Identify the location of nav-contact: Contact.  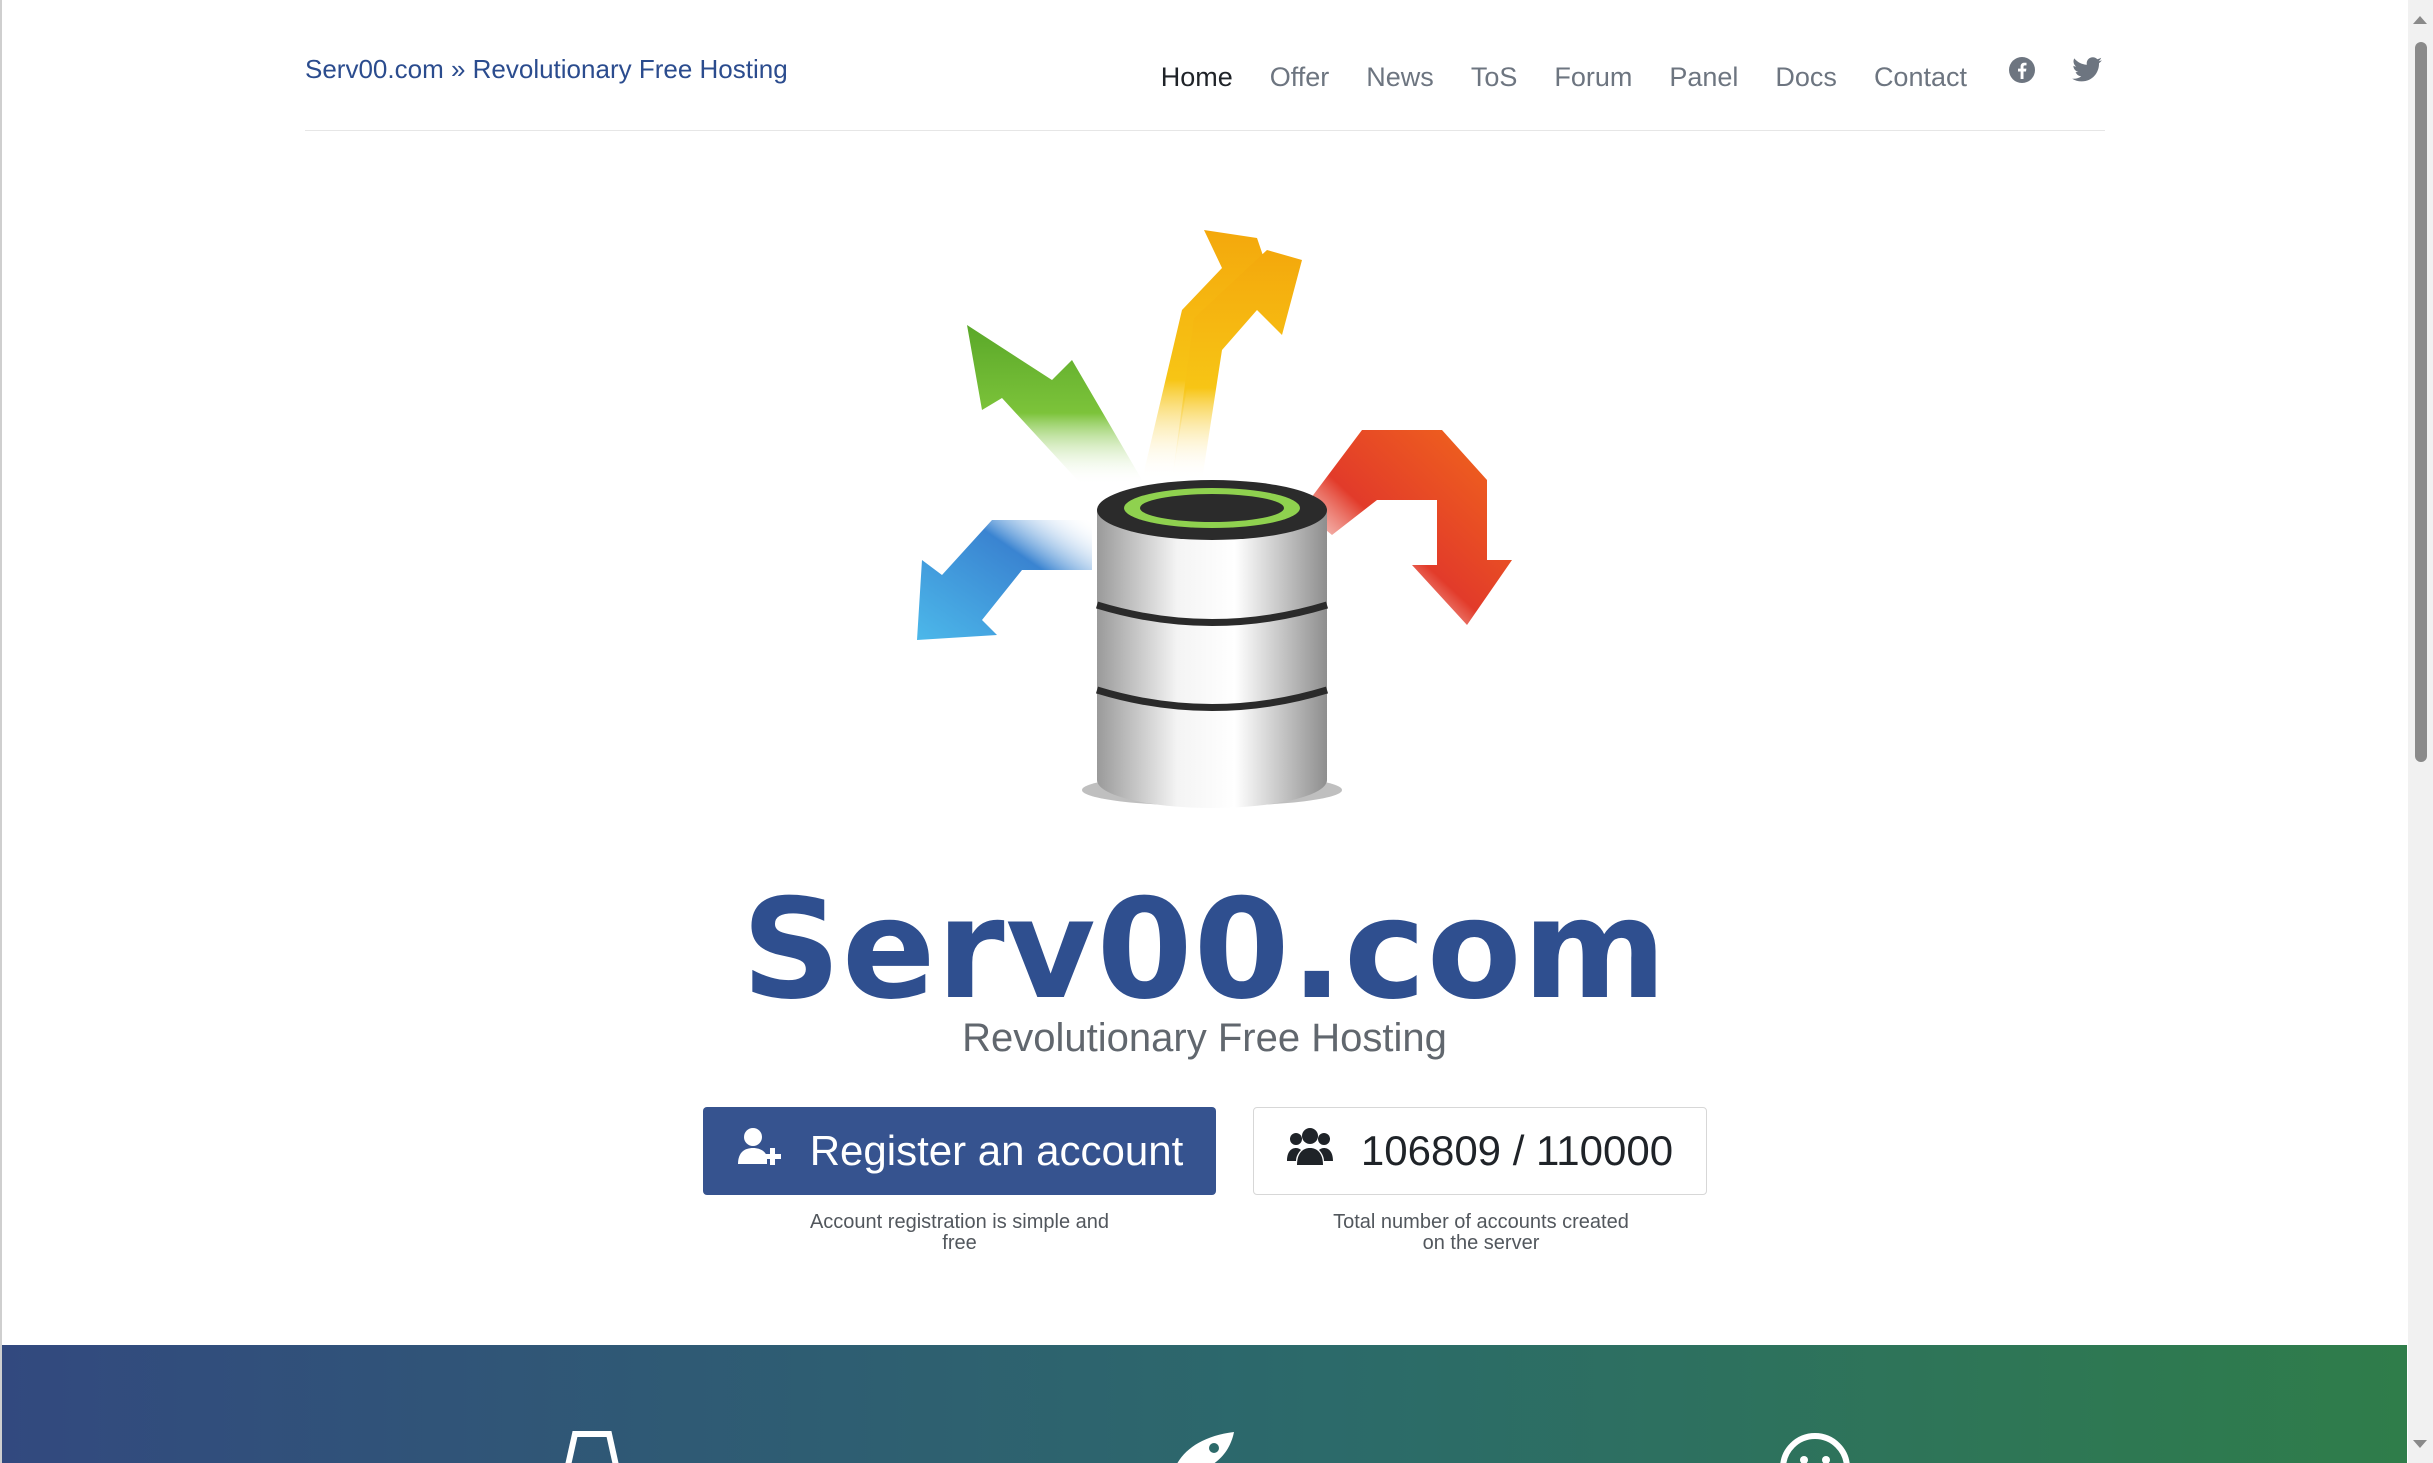
(1920, 77).